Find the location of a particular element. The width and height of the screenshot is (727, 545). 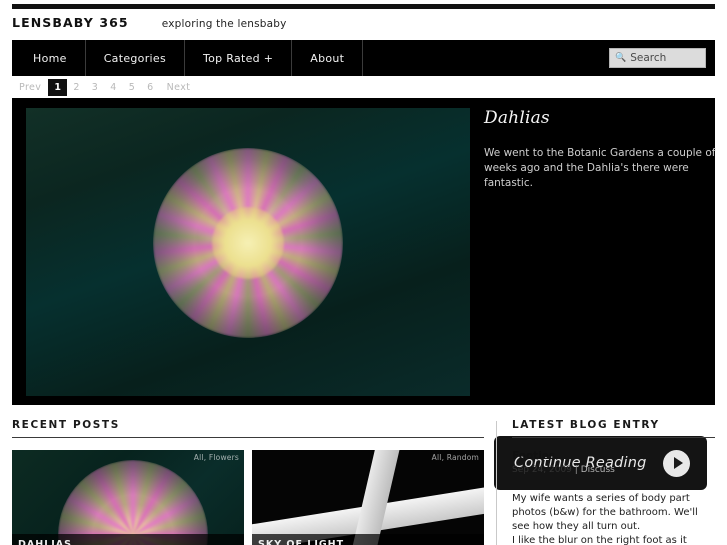

latest-blog-heading: LATEST BLOG ENTRY is located at coordinates (613, 428).